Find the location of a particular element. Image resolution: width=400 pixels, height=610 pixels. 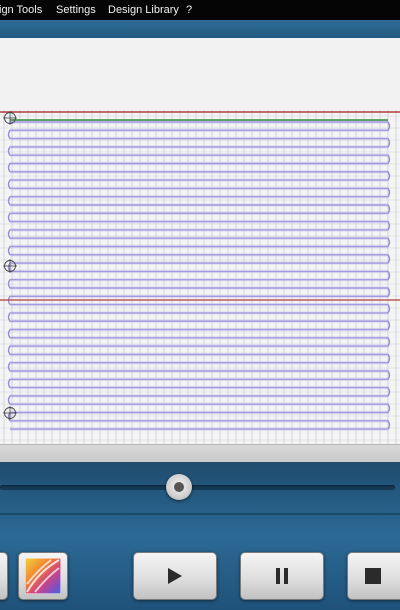

menu-item-help: ? is located at coordinates (189, 10).